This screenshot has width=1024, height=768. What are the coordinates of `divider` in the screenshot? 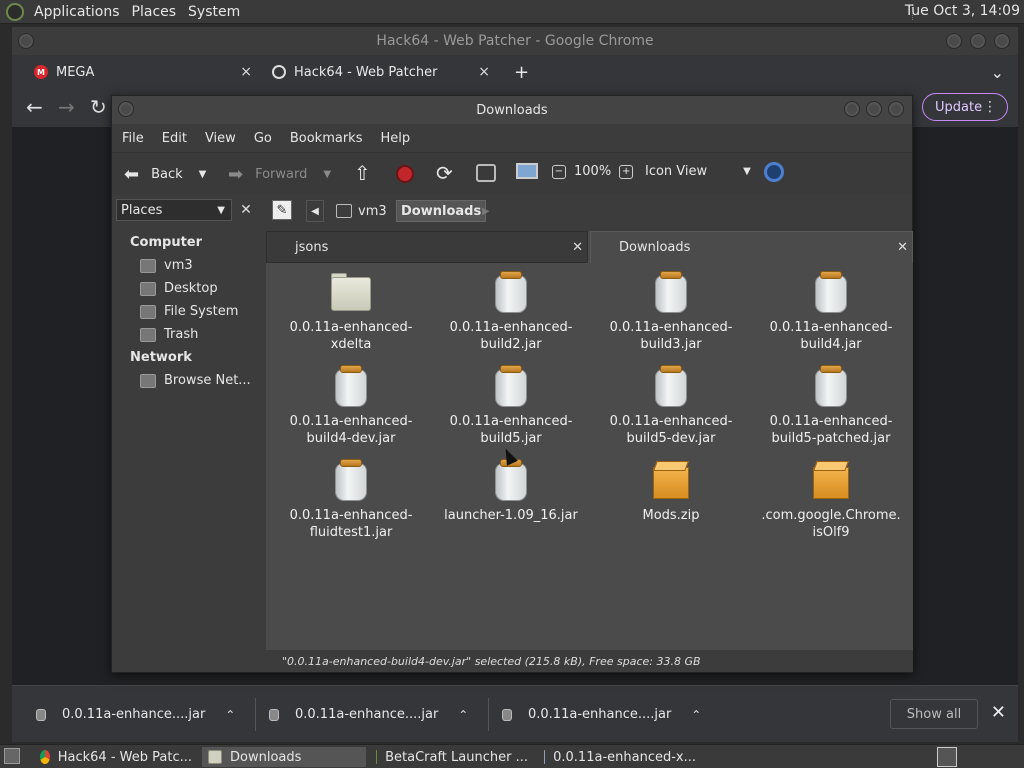 It's located at (488, 714).